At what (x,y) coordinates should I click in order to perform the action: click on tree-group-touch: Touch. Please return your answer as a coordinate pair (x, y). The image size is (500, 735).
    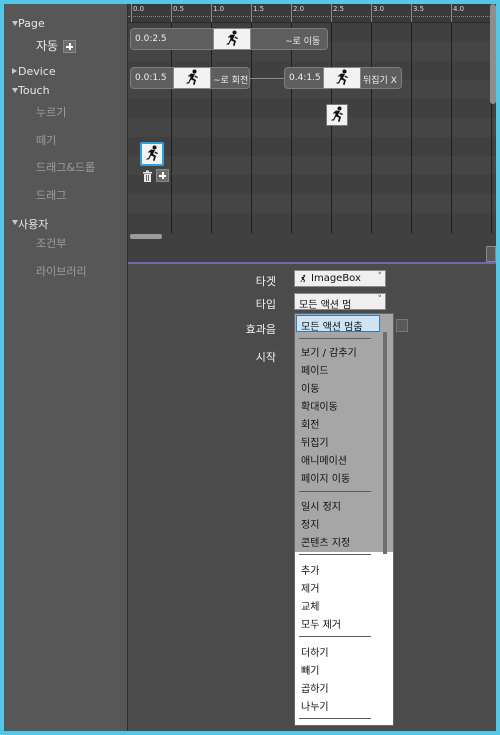
    Looking at the image, I should click on (29, 90).